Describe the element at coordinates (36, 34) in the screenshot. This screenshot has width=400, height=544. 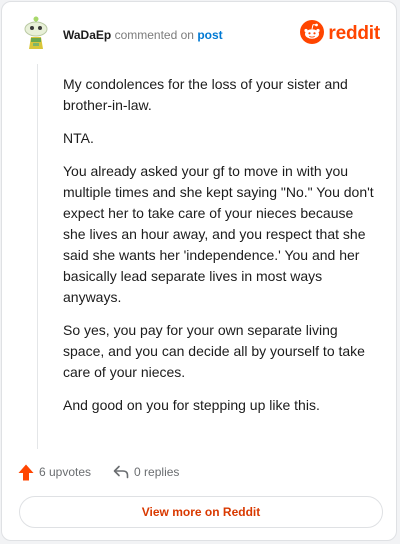
I see `snoo-avatar-icon` at that location.